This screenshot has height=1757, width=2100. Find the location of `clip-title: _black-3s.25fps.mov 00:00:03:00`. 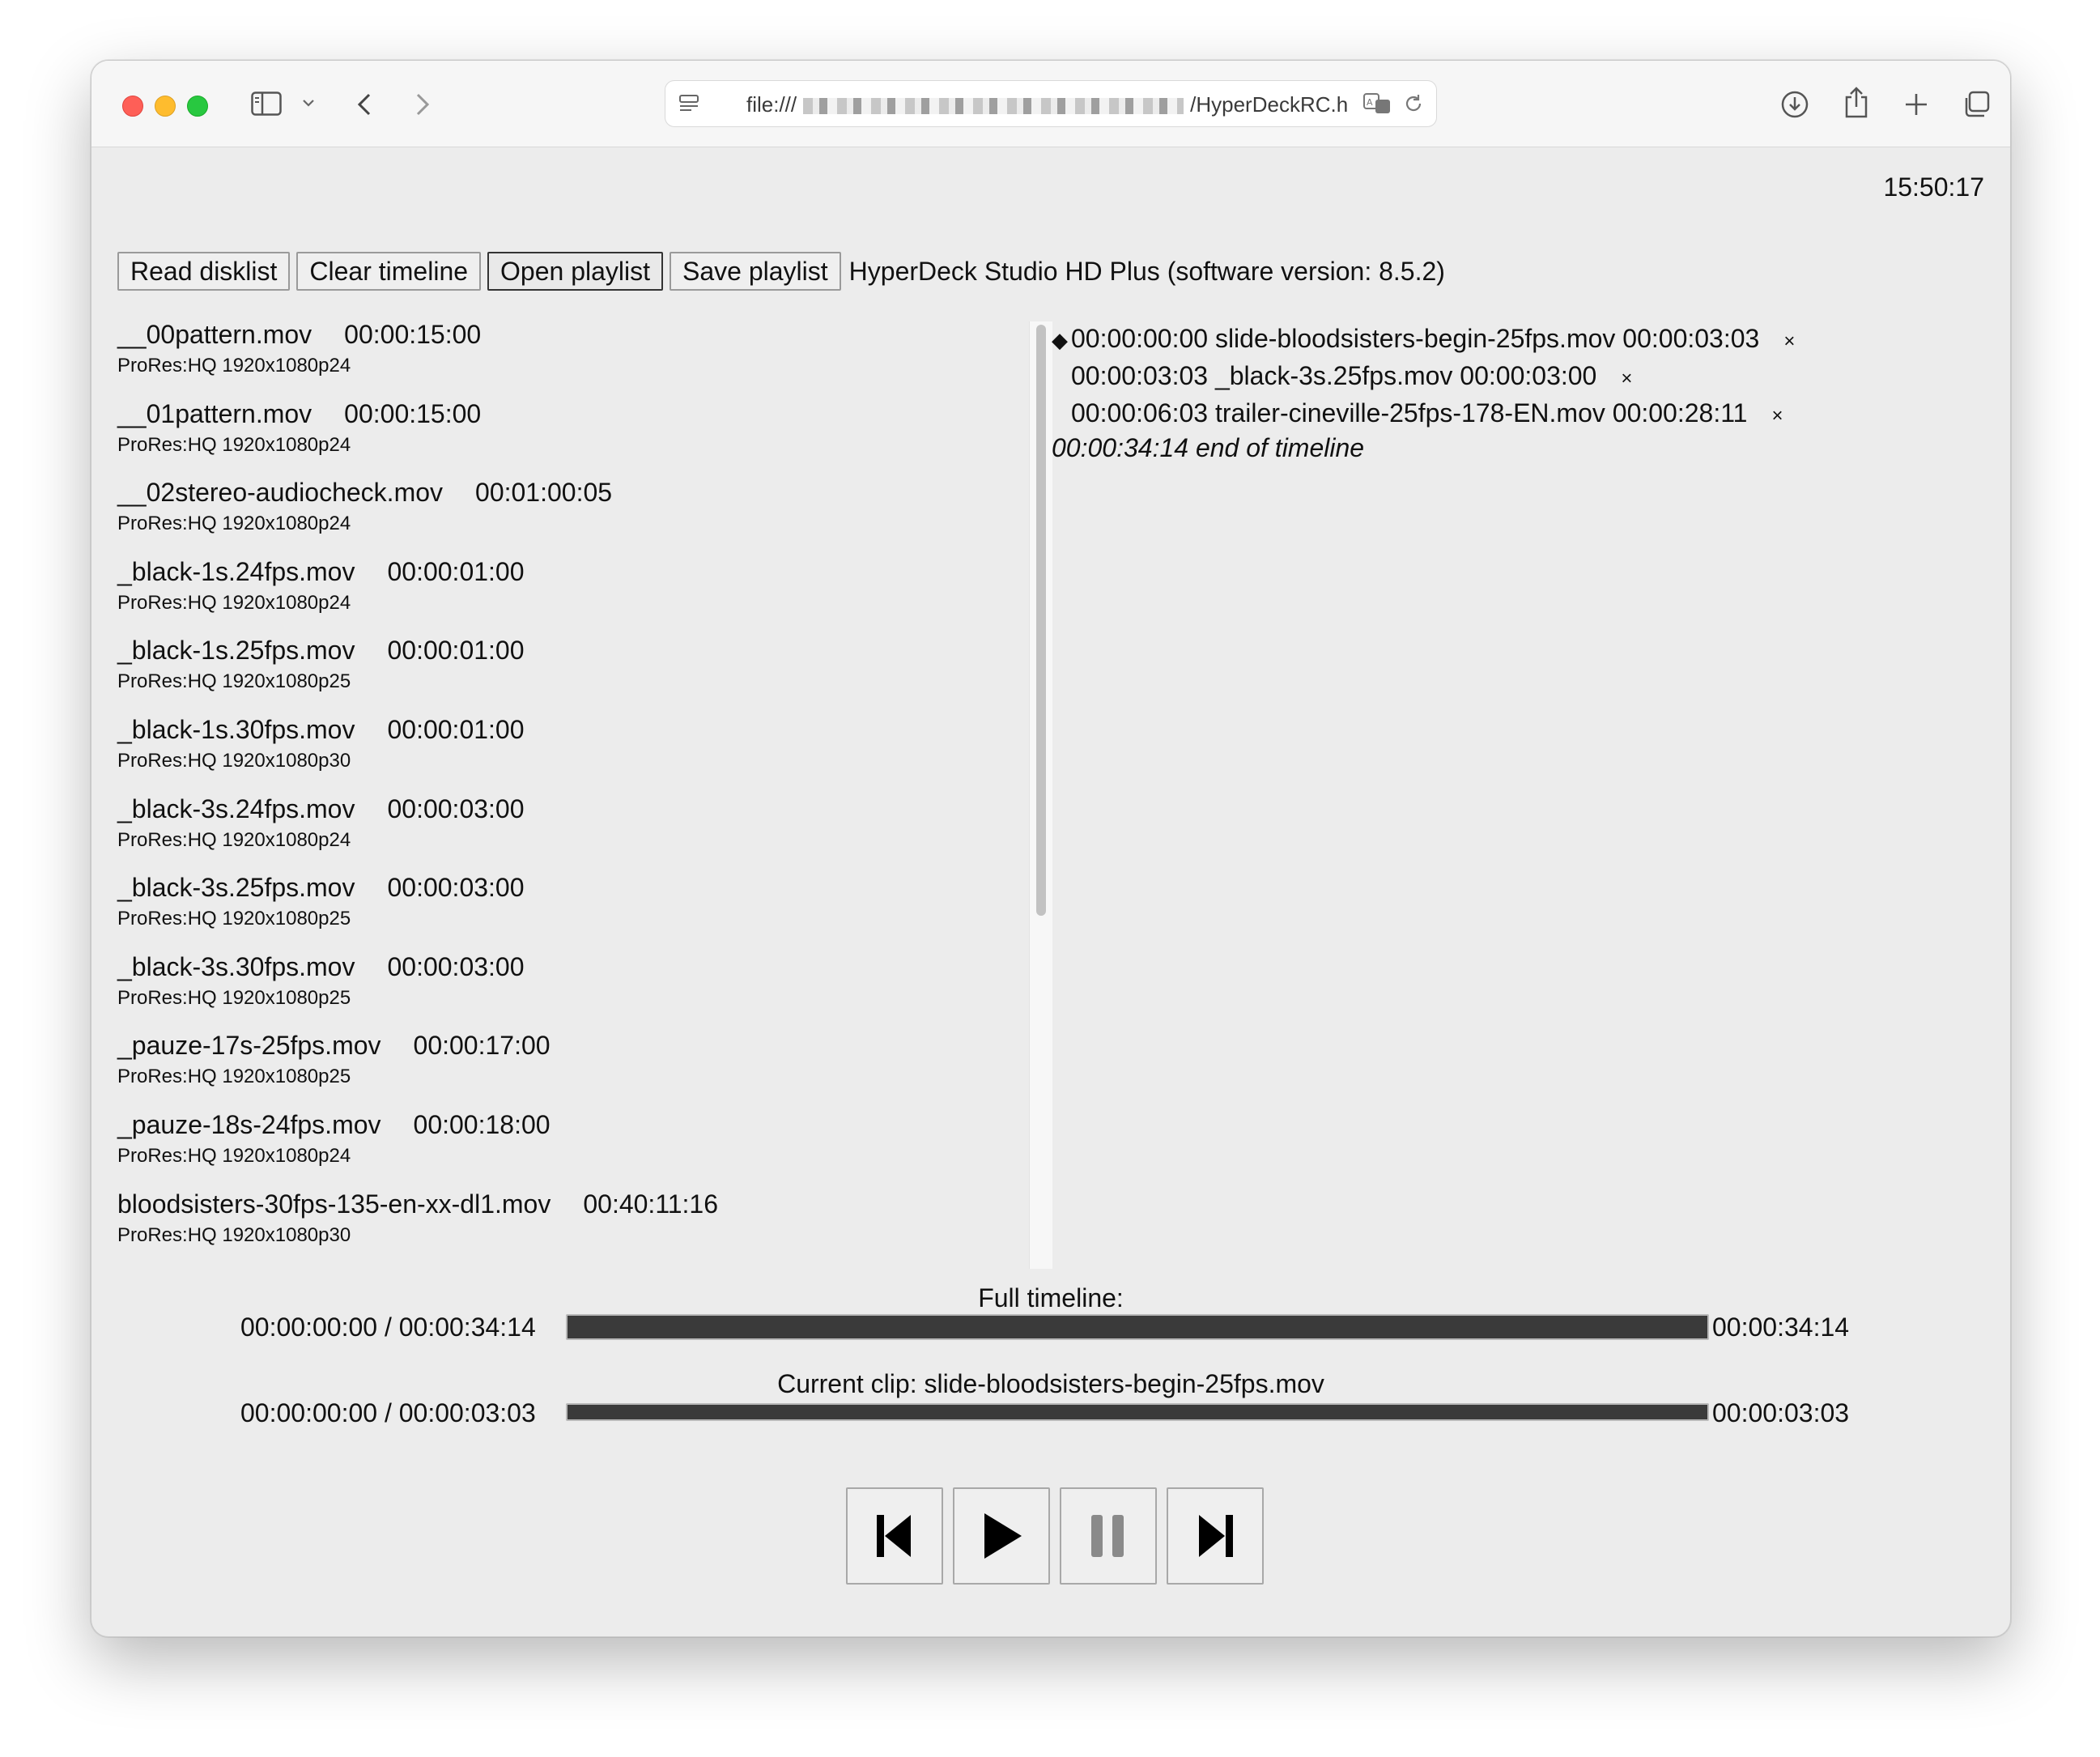

clip-title: _black-3s.25fps.mov 00:00:03:00 is located at coordinates (562, 888).